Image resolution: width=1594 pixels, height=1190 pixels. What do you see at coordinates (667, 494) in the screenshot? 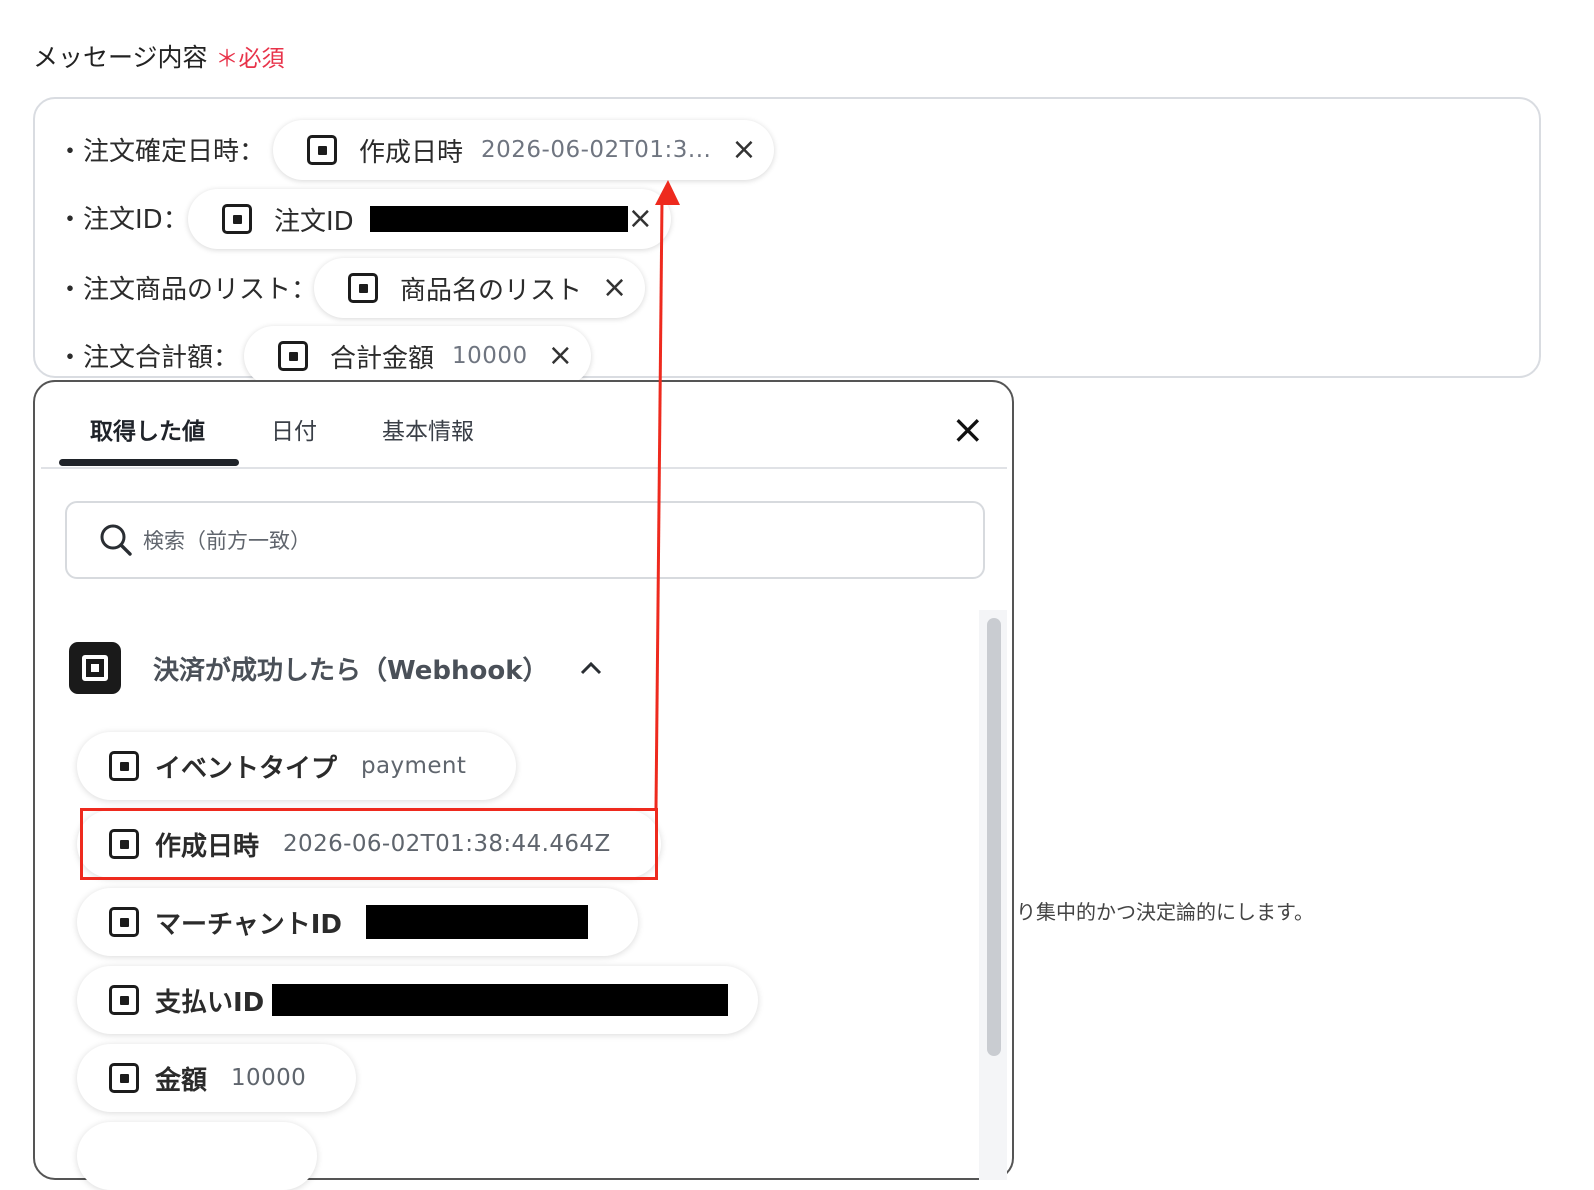
I see `annotation-arrow` at bounding box center [667, 494].